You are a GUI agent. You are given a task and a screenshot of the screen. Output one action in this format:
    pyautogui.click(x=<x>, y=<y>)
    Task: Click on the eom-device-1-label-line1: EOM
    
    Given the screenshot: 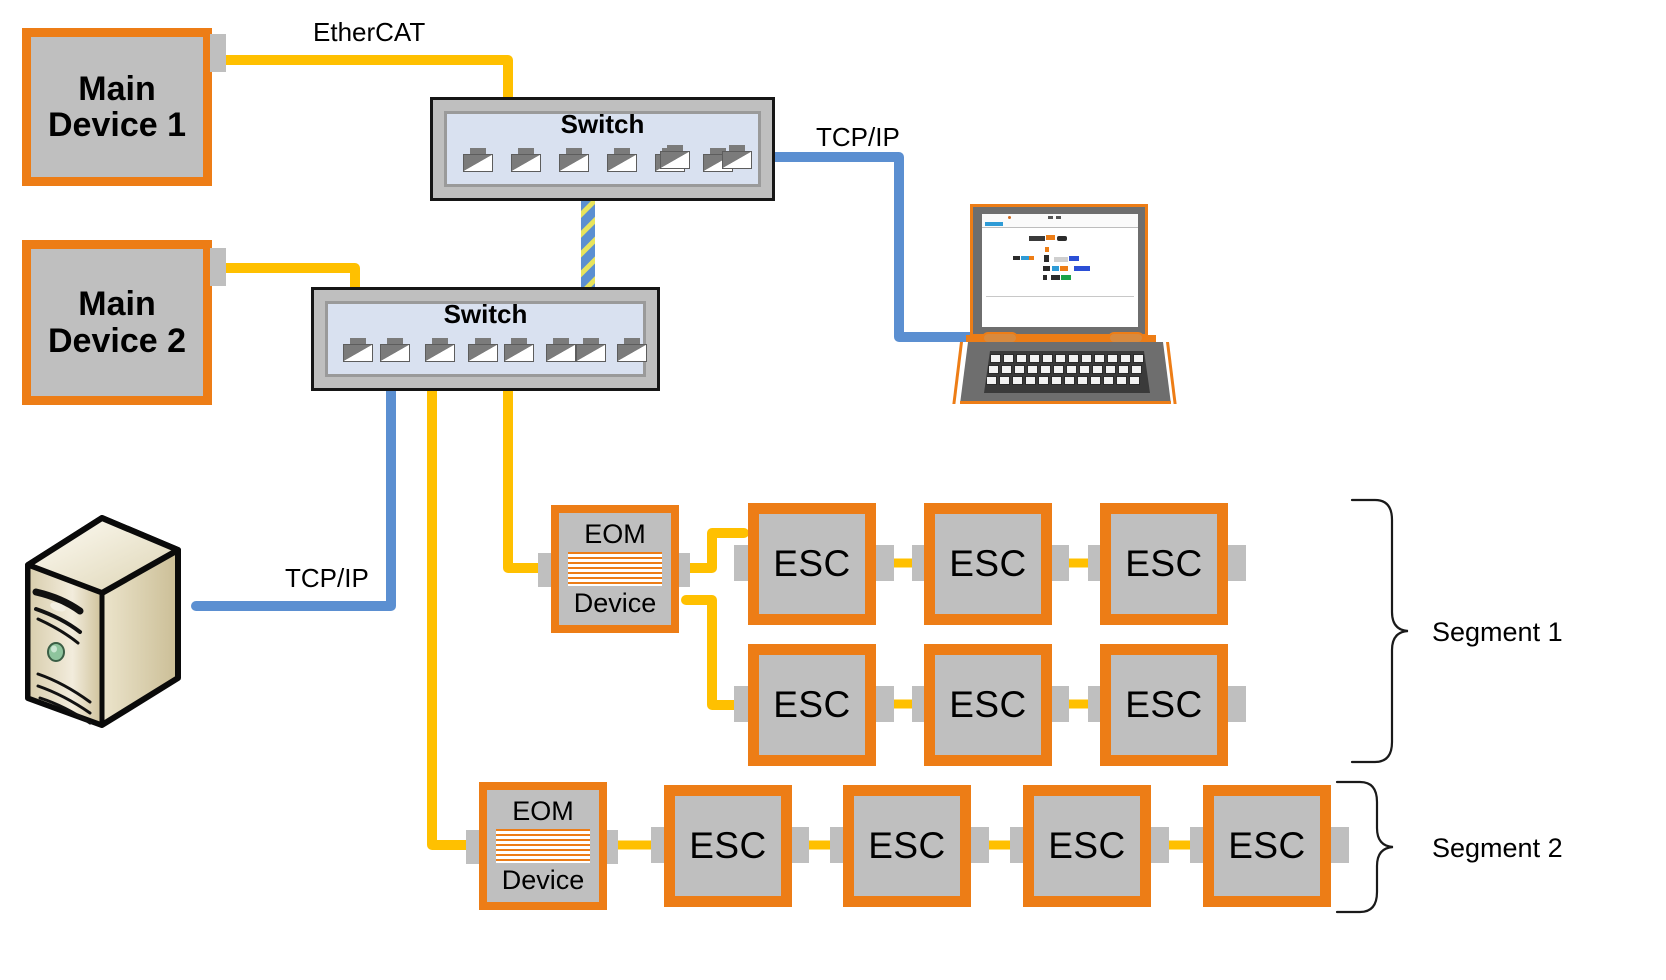 What is the action you would take?
    pyautogui.click(x=615, y=534)
    